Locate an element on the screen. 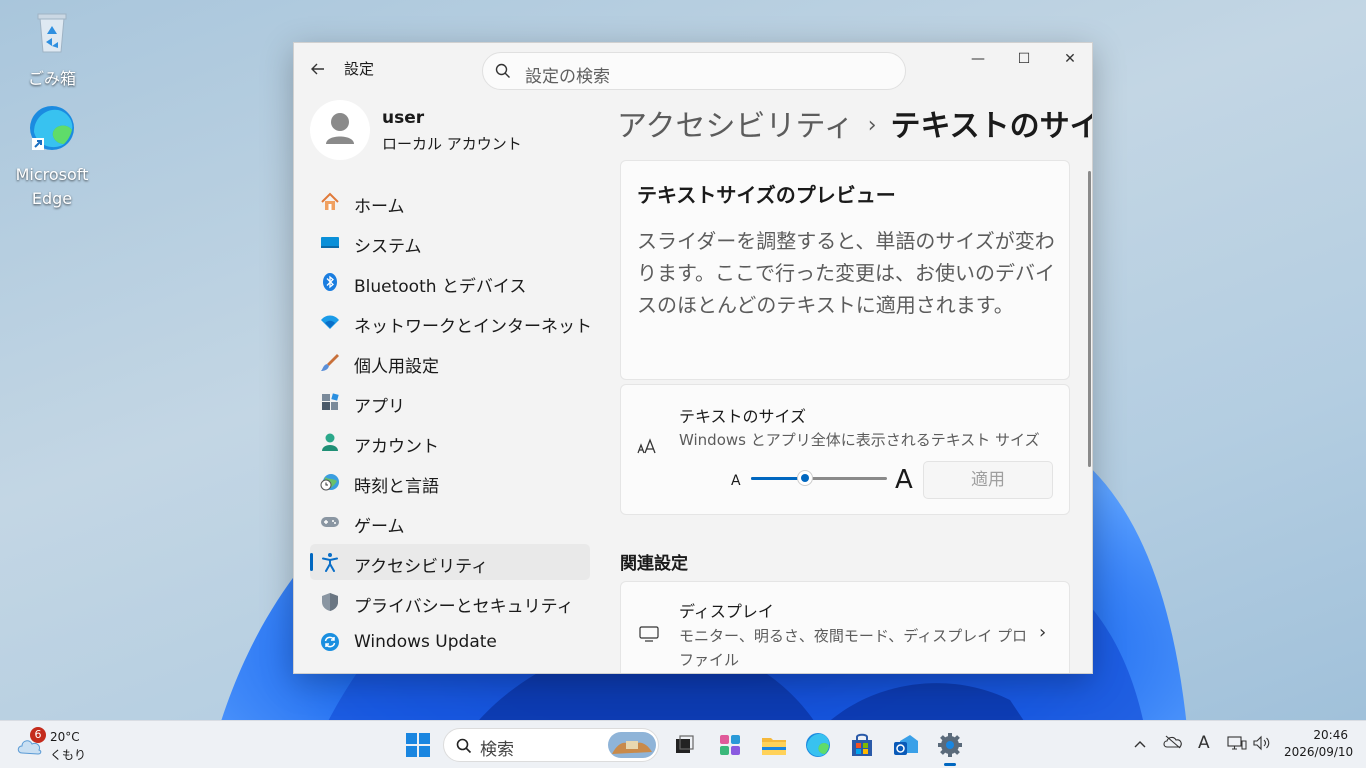  sidebar-item-label: システム is located at coordinates (388, 247).